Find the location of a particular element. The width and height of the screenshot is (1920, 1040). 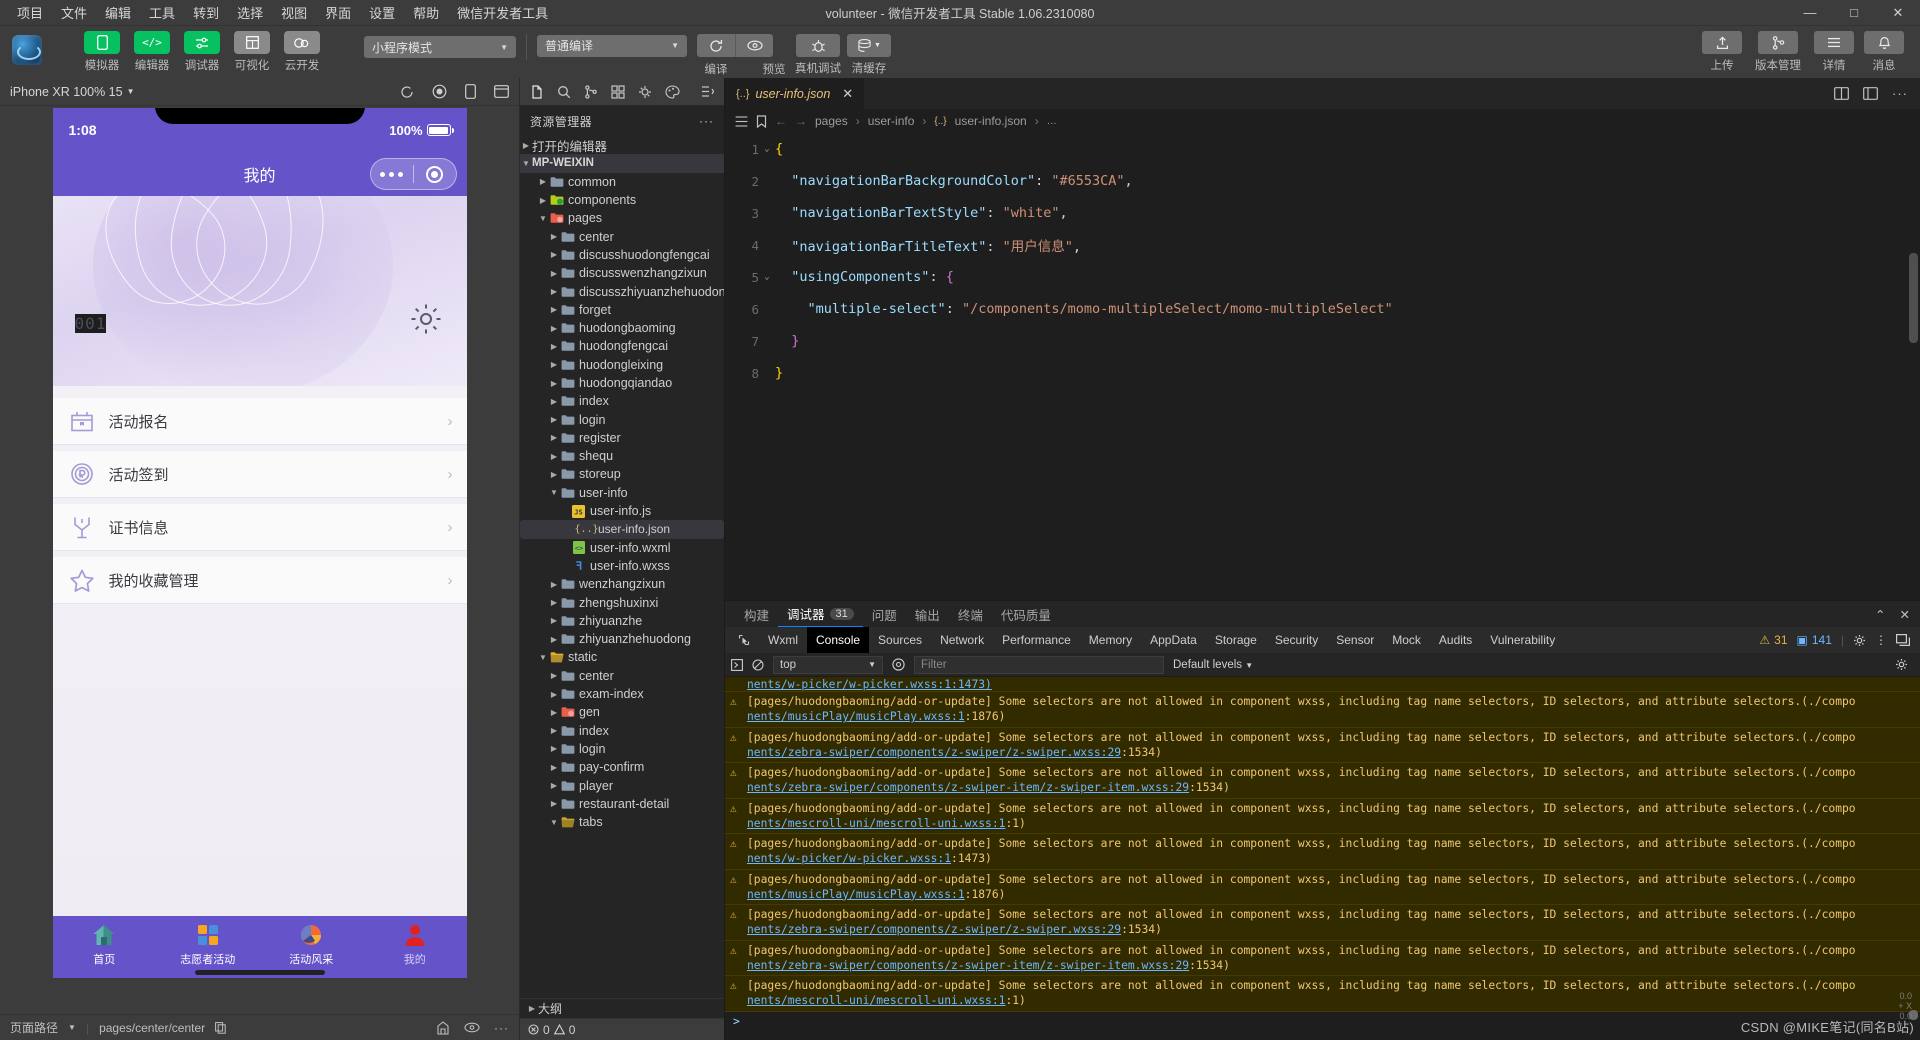

tree-item-tabs: ▼ tabs is located at coordinates (622, 822).